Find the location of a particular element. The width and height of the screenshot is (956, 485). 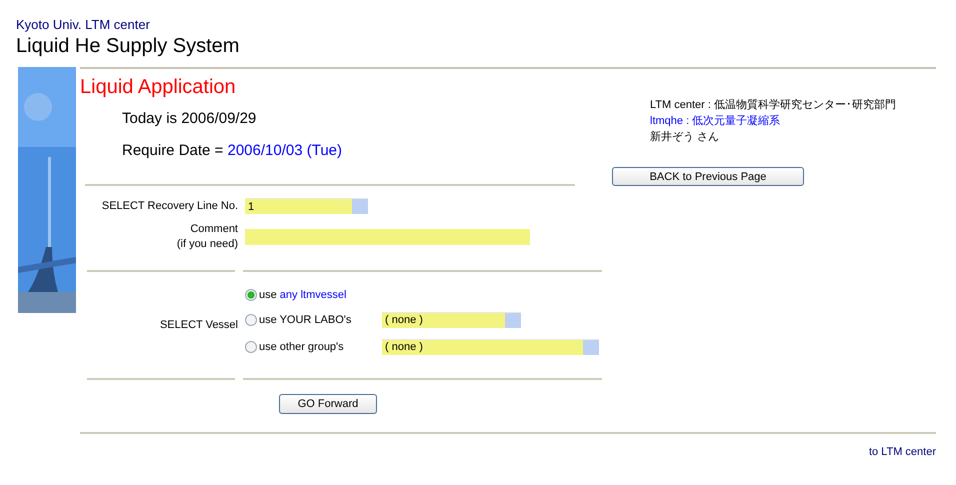

ltm-center-link: to LTM center is located at coordinates (902, 452).